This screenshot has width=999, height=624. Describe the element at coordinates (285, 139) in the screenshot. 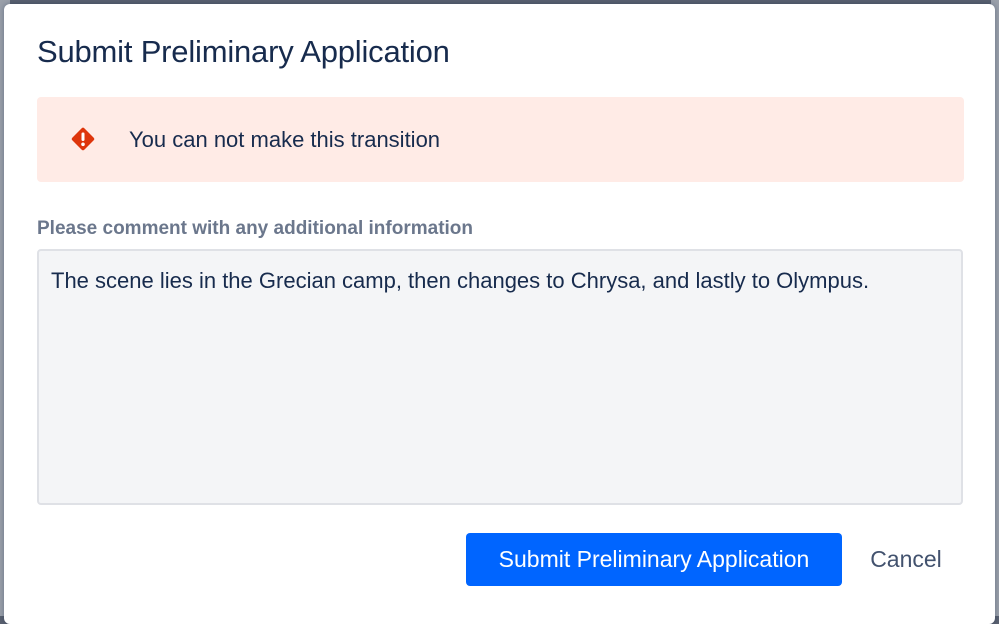

I see `error-message: You can not make this transition` at that location.